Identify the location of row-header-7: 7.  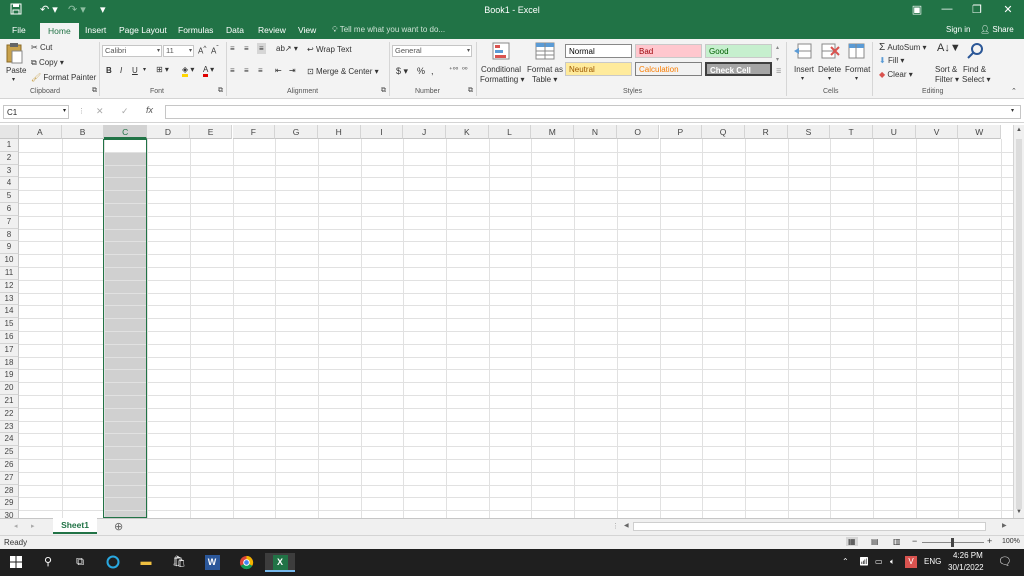
(9, 222).